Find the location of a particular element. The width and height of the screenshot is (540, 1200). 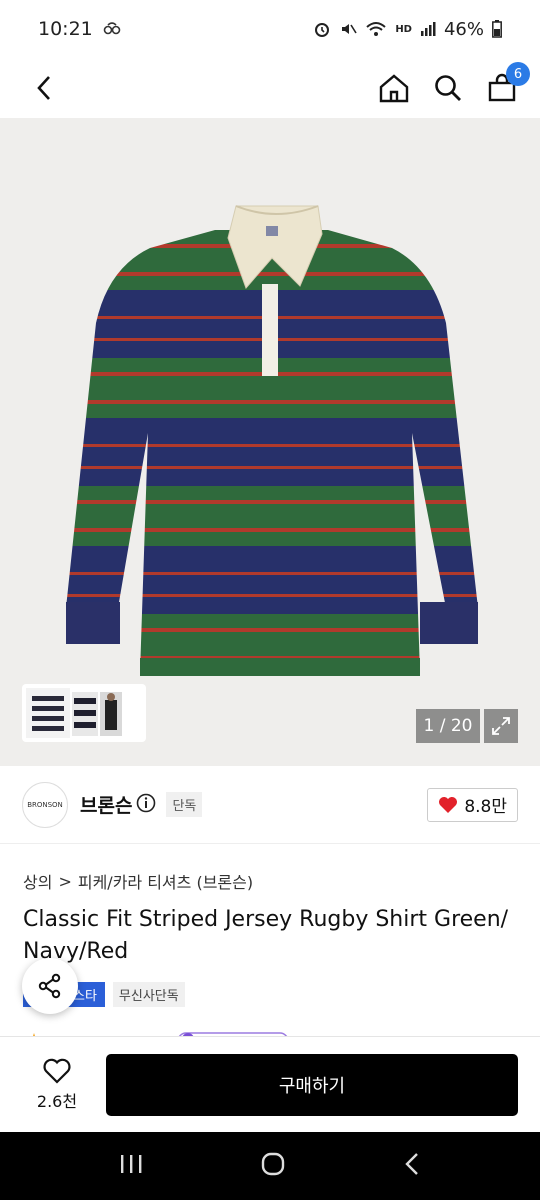

system-nav-bar is located at coordinates (270, 1166).